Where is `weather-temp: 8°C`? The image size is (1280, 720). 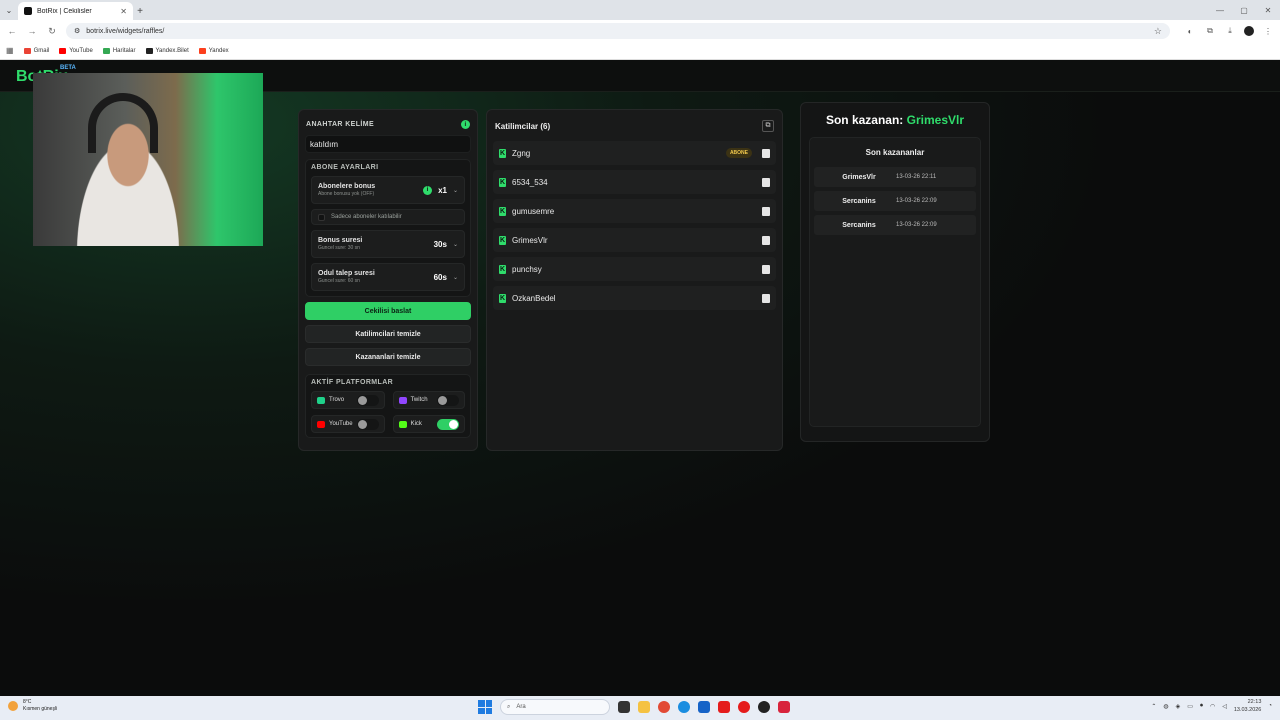
weather-temp: 8°C is located at coordinates (27, 702).